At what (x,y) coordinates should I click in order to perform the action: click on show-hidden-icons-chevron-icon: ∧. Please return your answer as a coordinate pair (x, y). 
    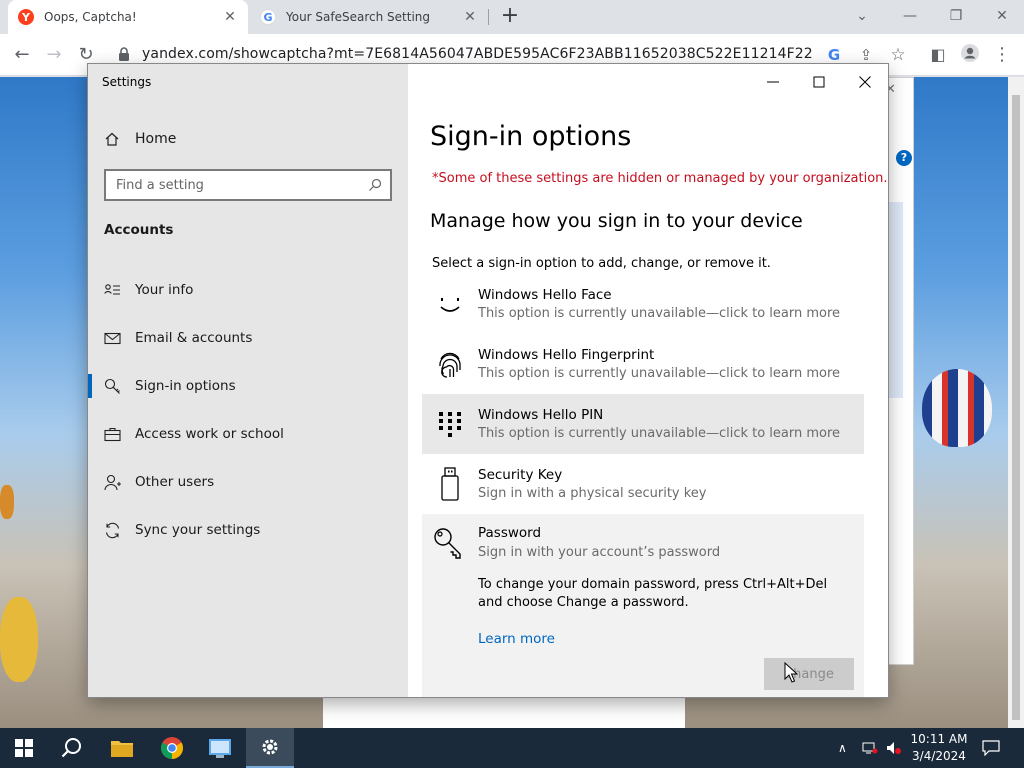
    Looking at the image, I should click on (842, 748).